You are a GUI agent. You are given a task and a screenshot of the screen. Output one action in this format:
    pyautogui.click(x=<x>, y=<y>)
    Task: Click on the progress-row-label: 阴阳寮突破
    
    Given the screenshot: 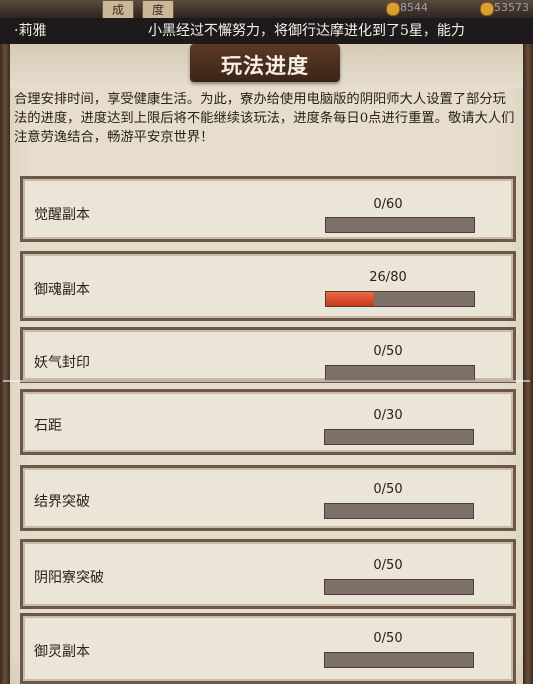 What is the action you would take?
    pyautogui.click(x=69, y=578)
    